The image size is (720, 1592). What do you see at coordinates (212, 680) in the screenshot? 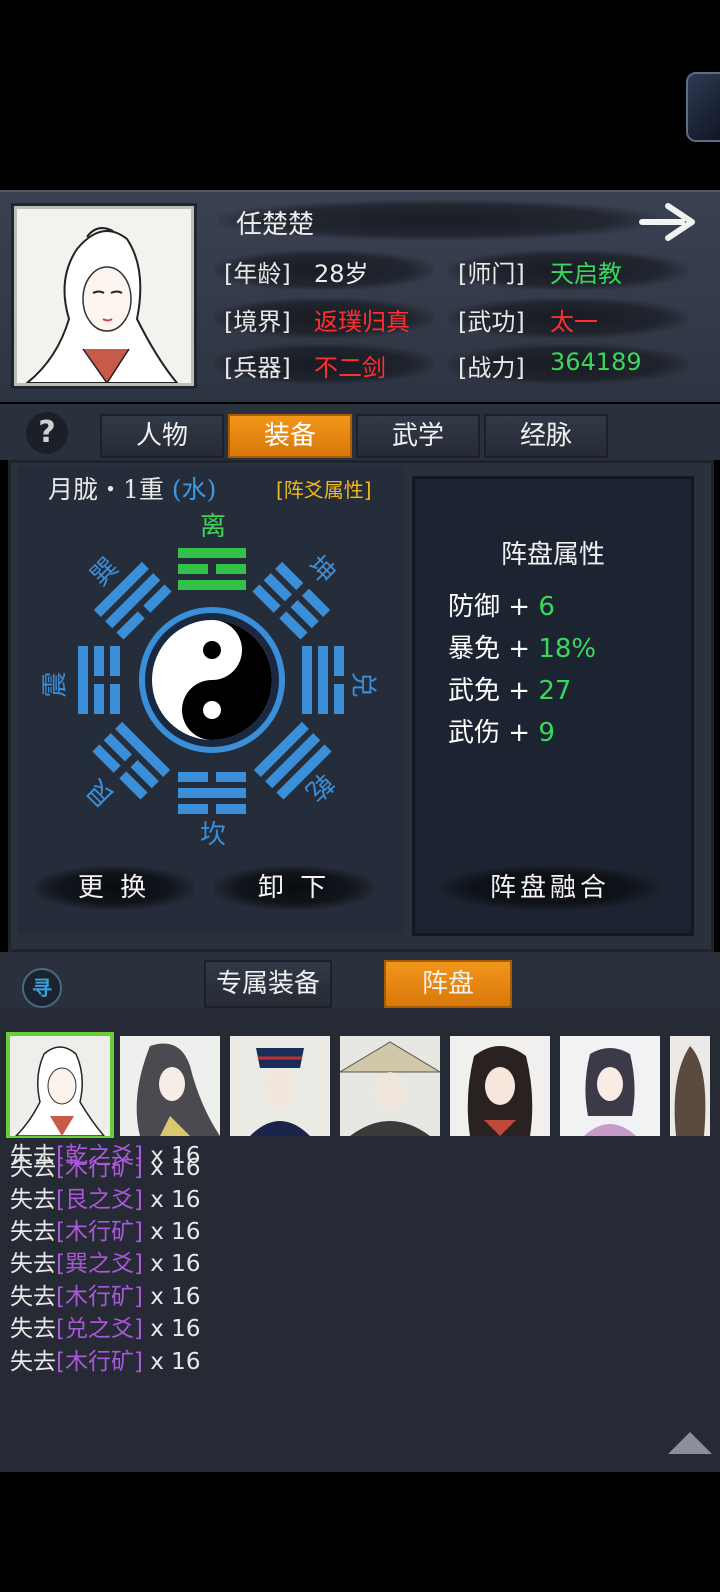
I see `yin-yang-icon` at bounding box center [212, 680].